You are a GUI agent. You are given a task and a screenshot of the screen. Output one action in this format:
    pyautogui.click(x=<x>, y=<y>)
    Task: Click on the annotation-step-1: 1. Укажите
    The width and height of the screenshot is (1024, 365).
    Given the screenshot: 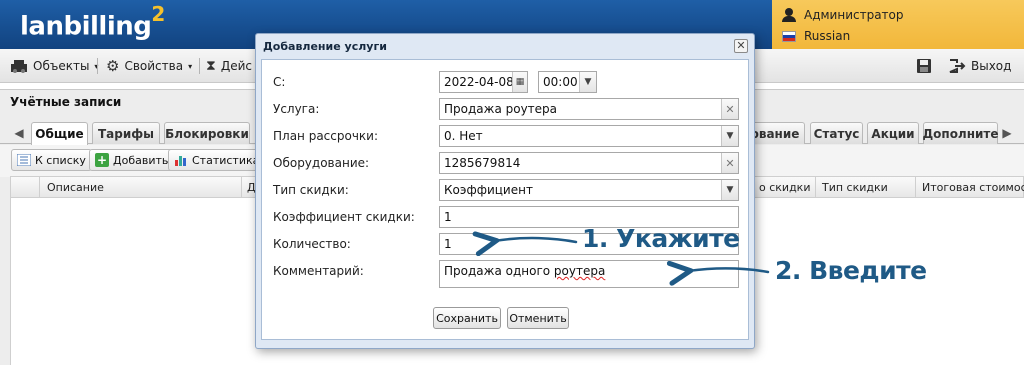 What is the action you would take?
    pyautogui.click(x=661, y=238)
    